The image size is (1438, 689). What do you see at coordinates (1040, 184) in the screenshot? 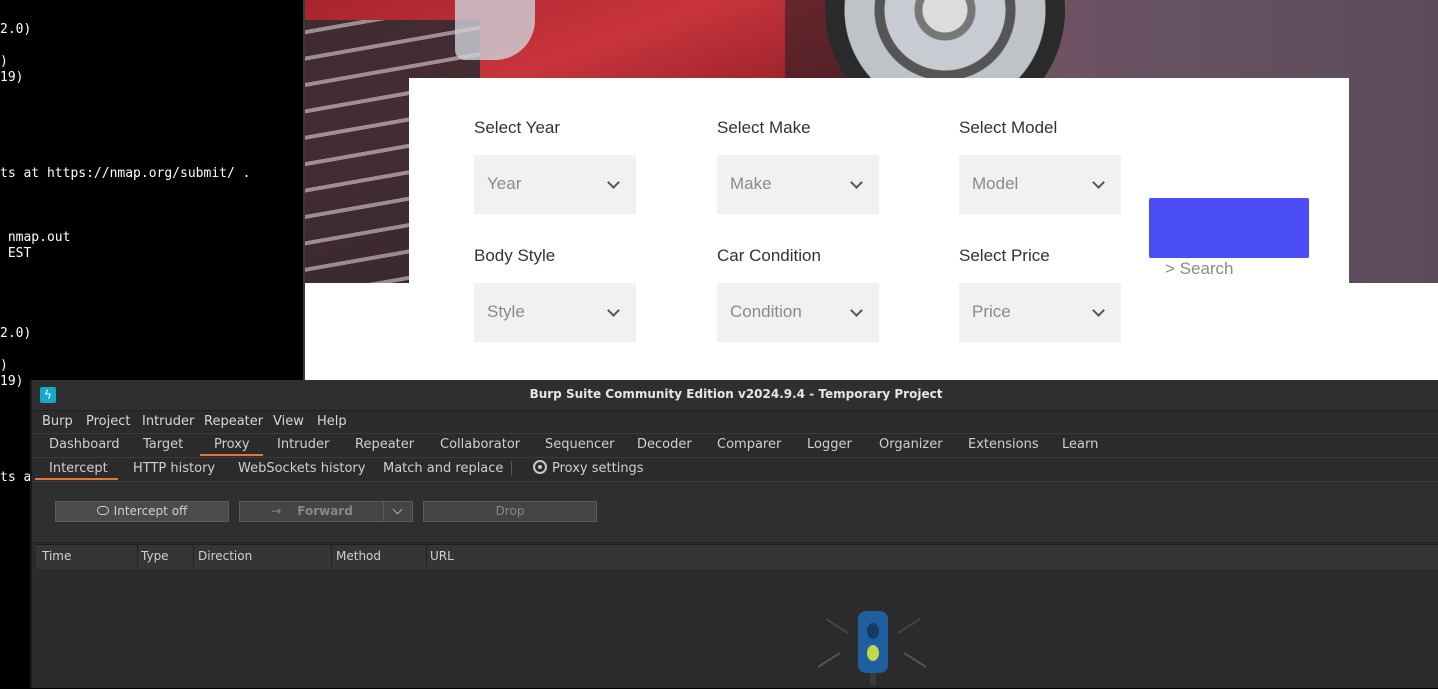
I see `model-select: Model` at bounding box center [1040, 184].